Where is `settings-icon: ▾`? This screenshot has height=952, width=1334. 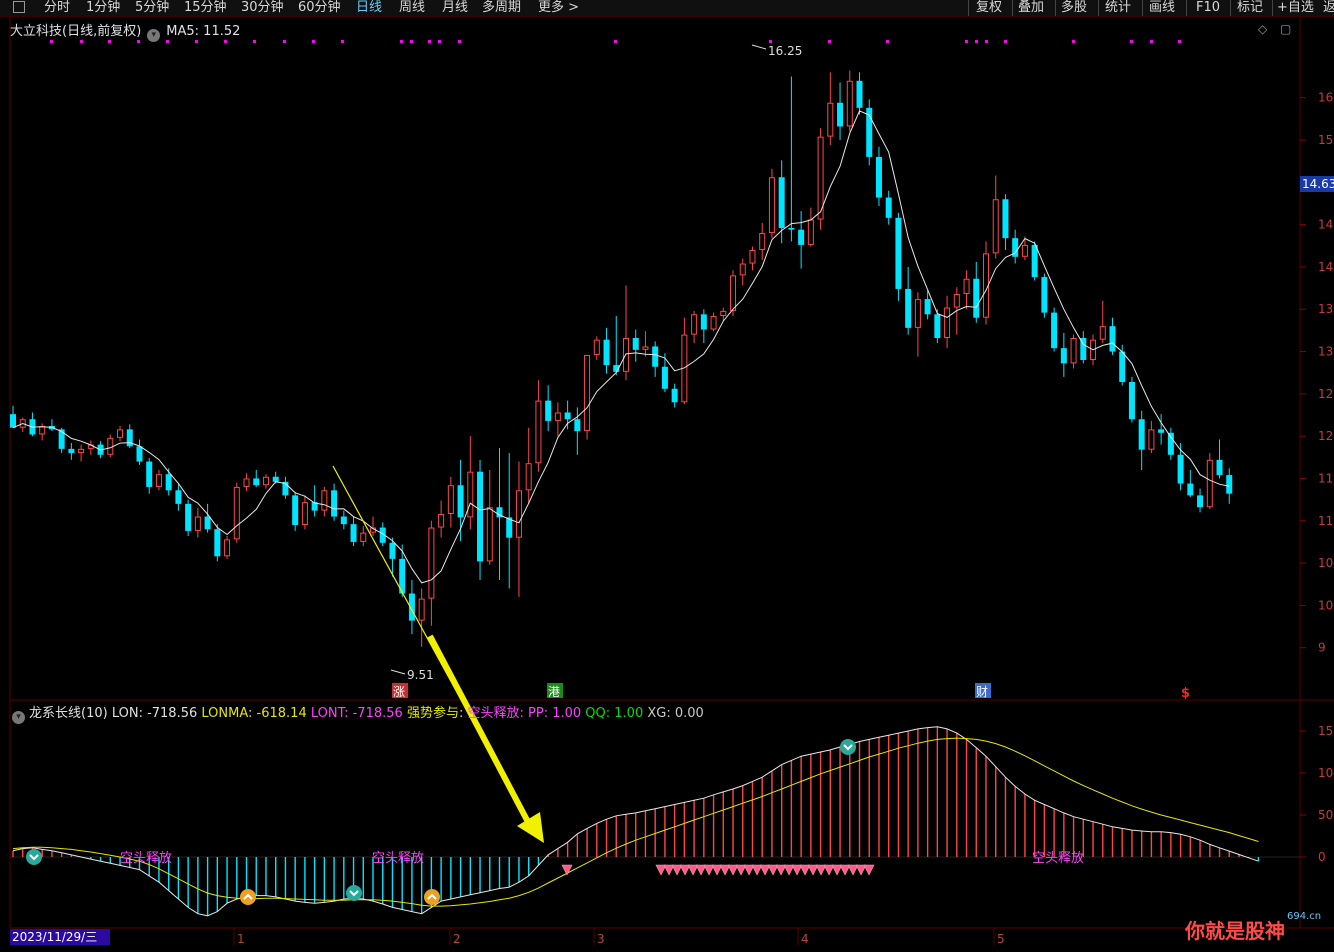 settings-icon: ▾ is located at coordinates (154, 35).